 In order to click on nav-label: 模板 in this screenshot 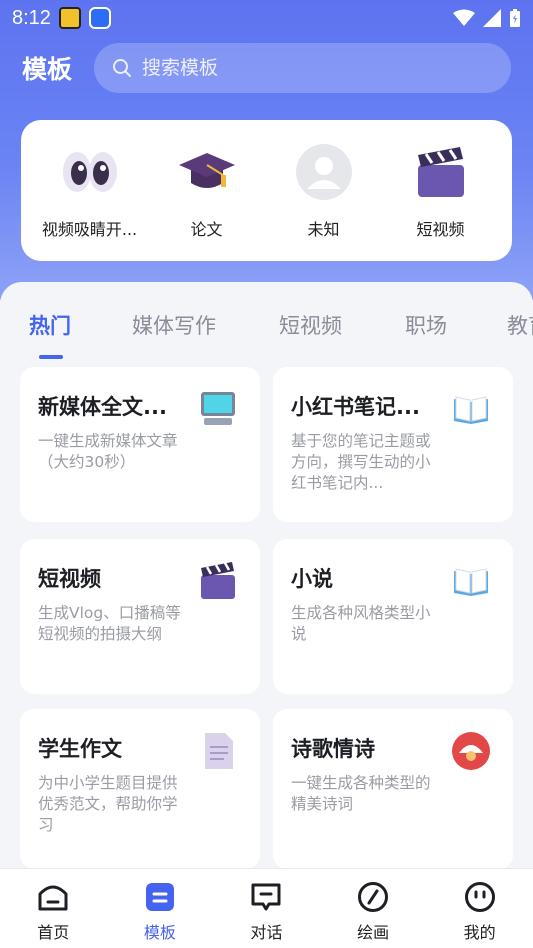, I will do `click(159, 932)`.